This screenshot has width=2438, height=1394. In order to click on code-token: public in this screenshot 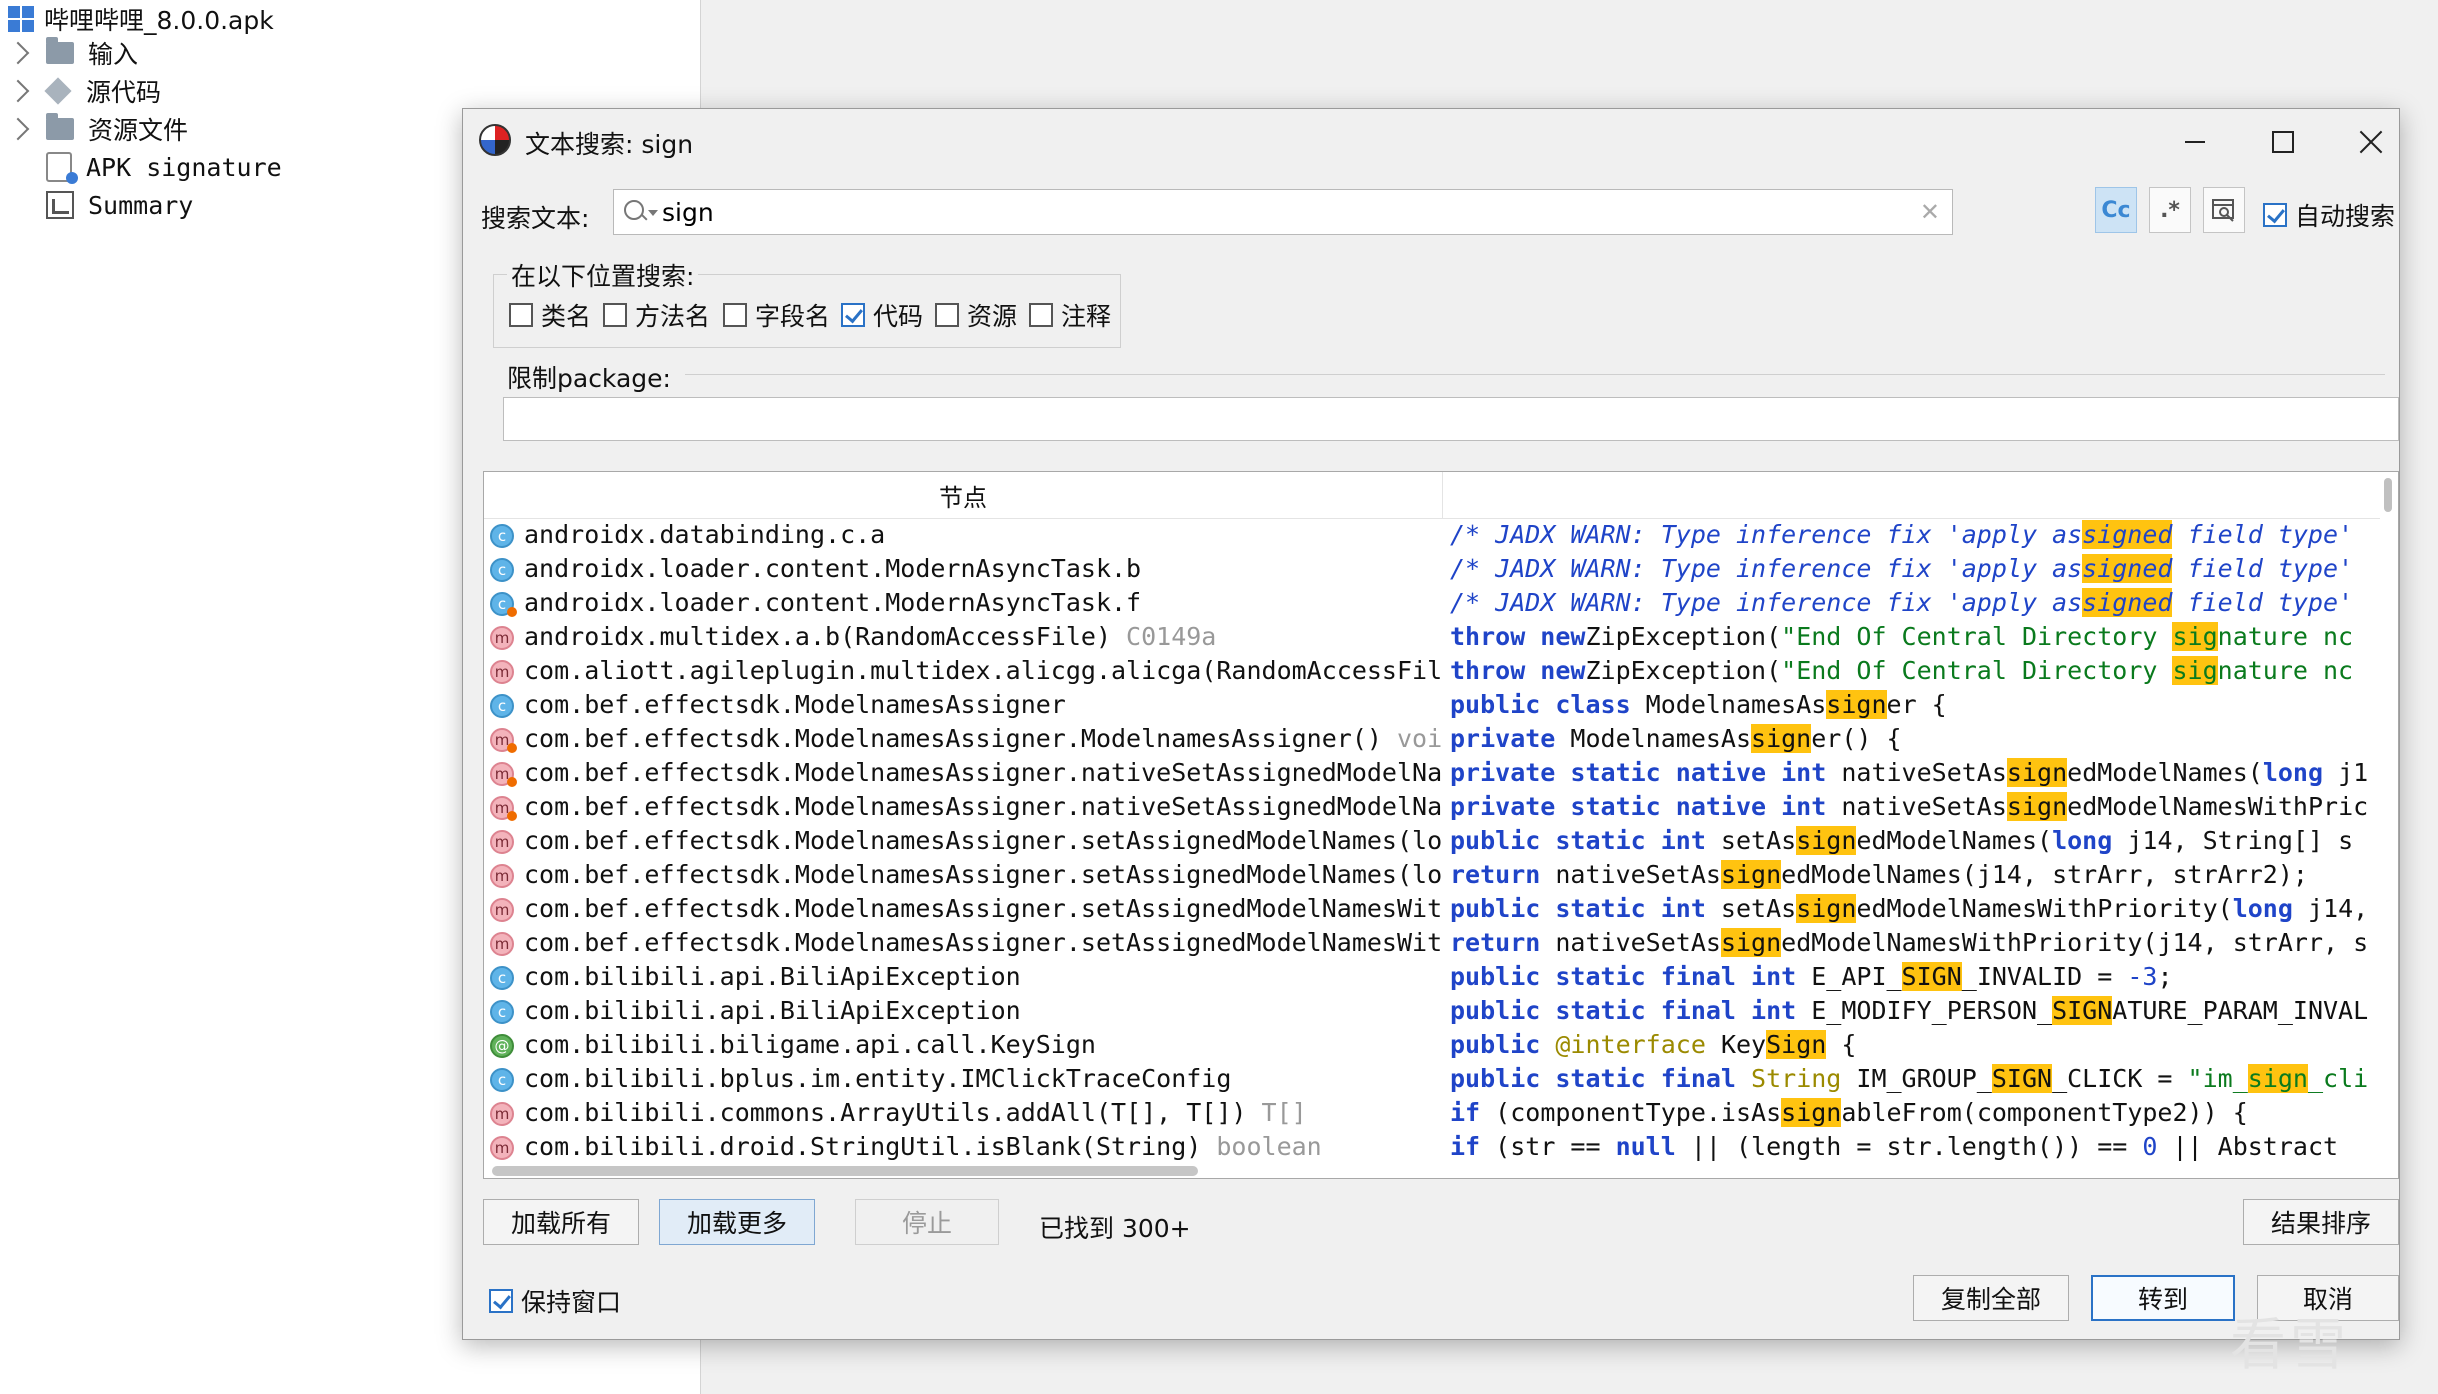, I will do `click(1495, 1044)`.